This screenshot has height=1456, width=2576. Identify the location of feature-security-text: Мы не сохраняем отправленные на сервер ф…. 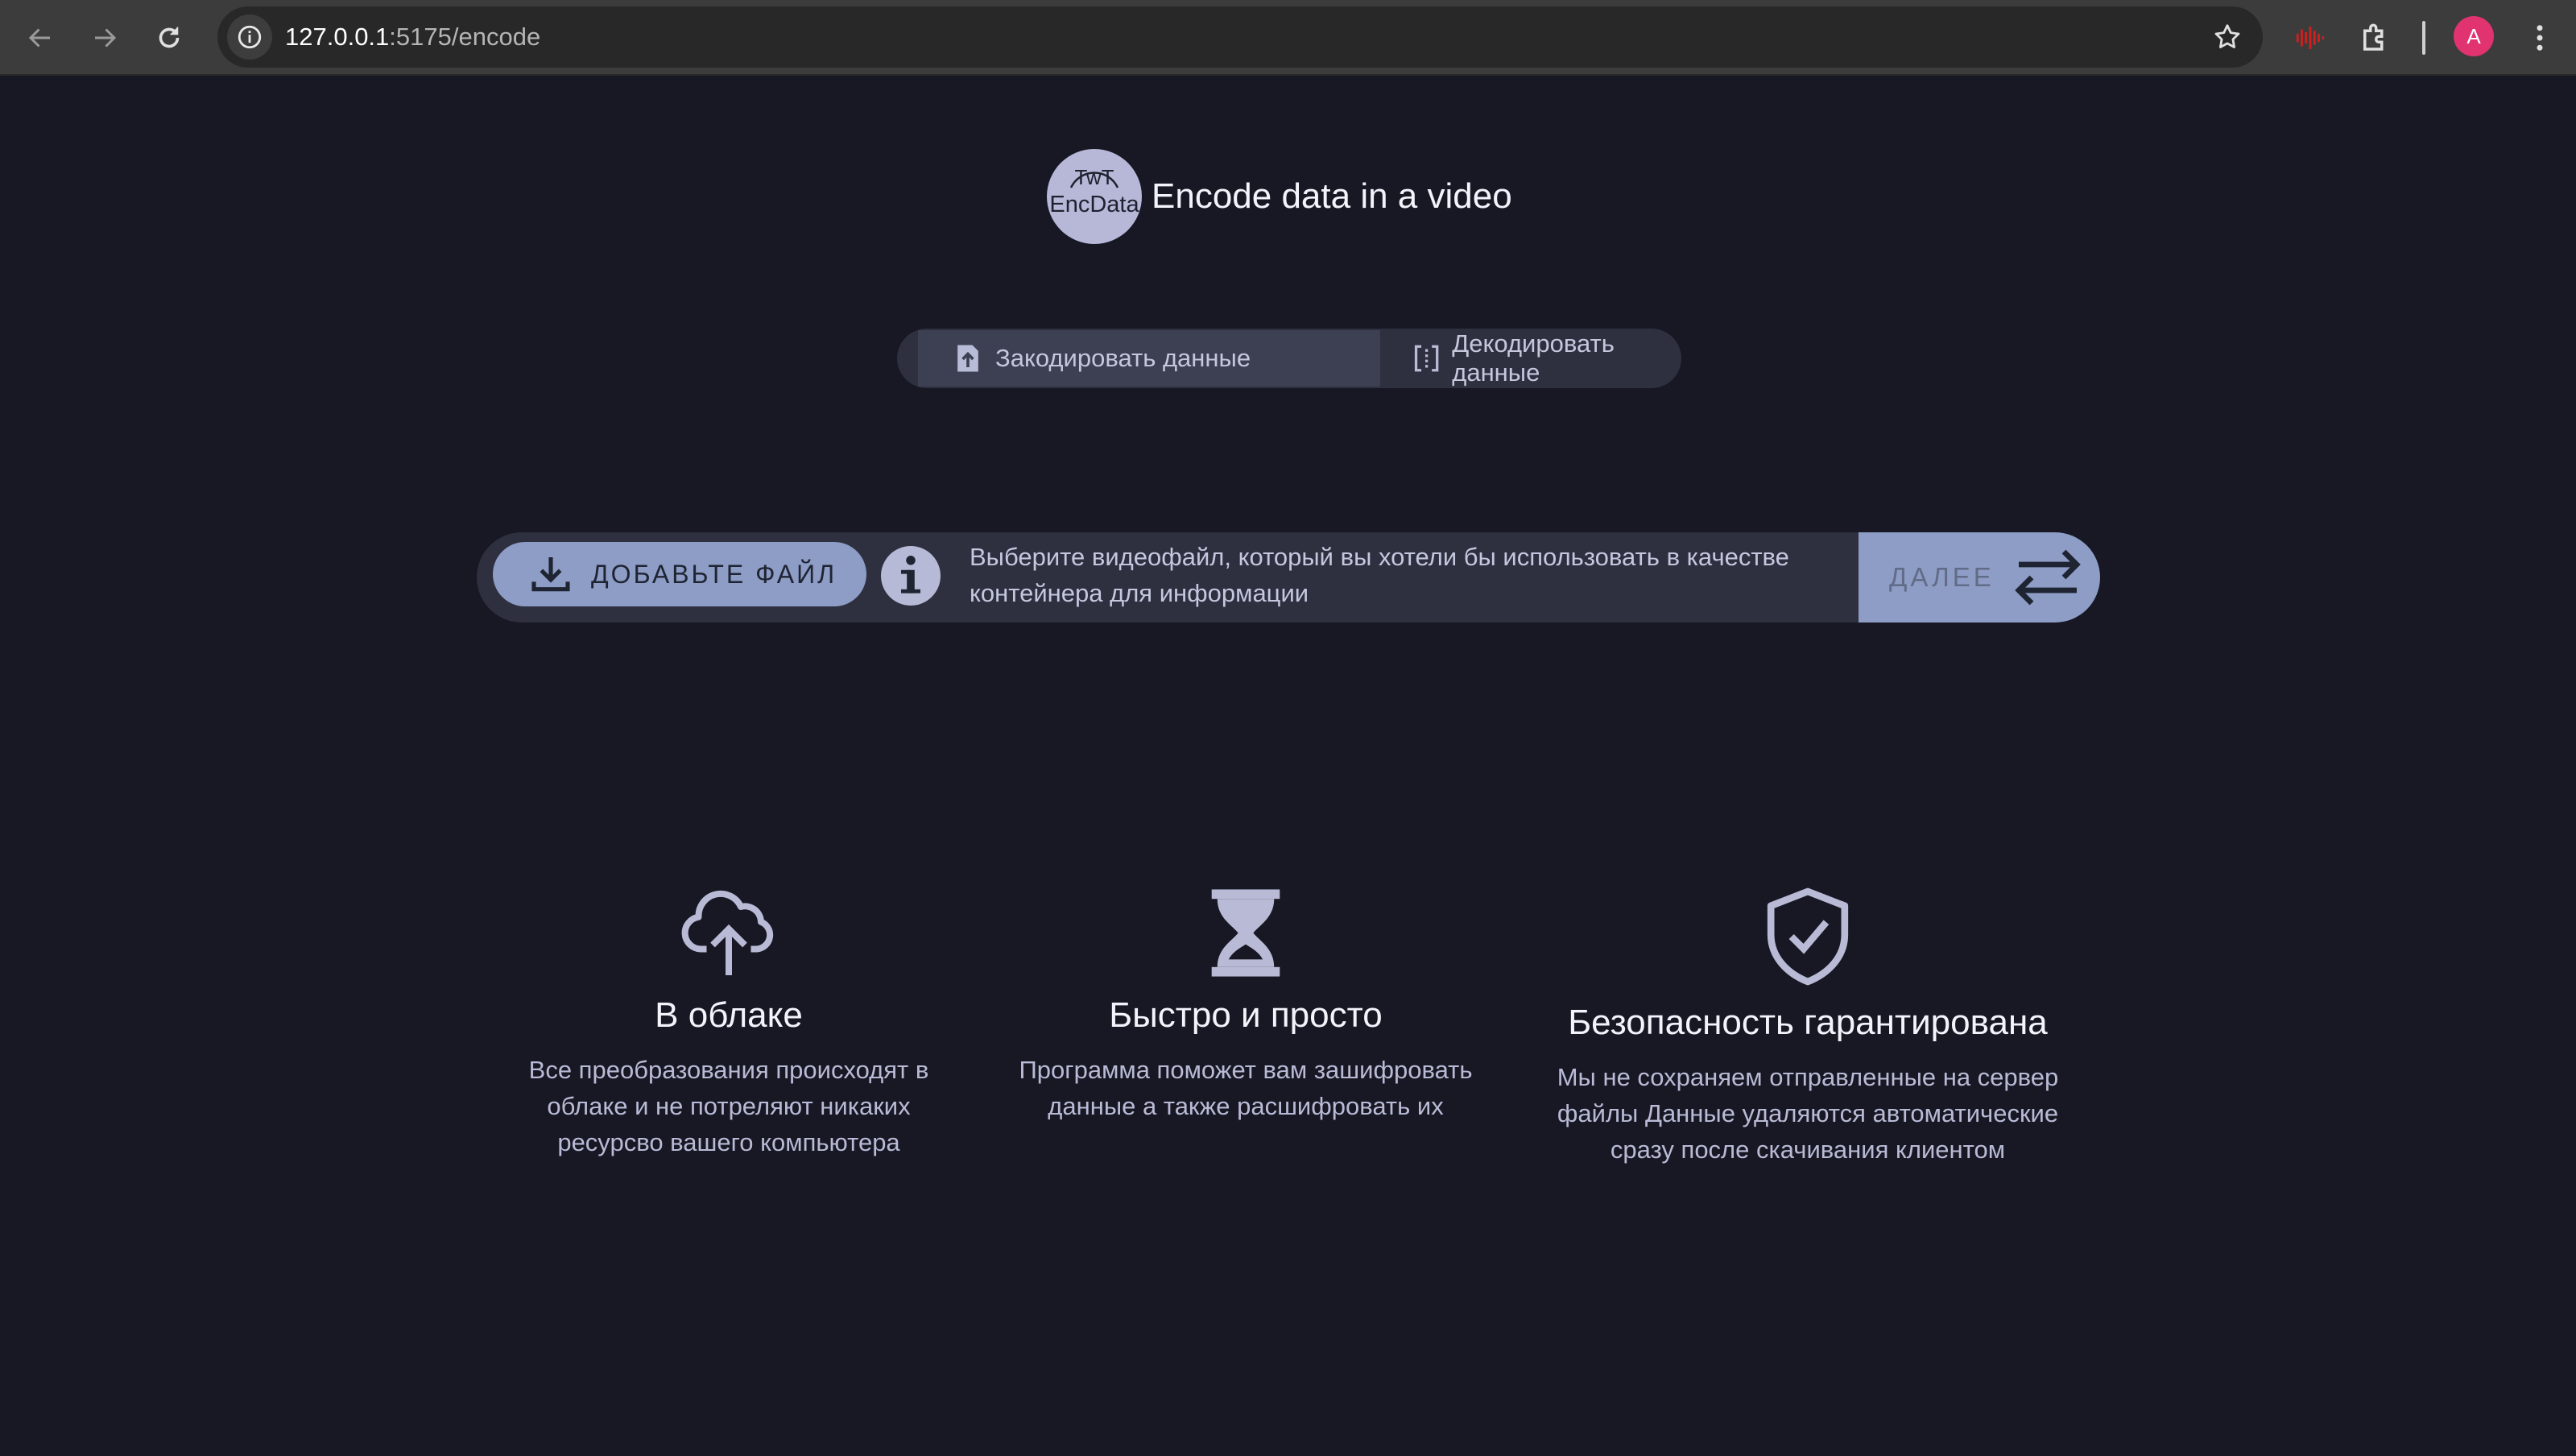
(1808, 1113).